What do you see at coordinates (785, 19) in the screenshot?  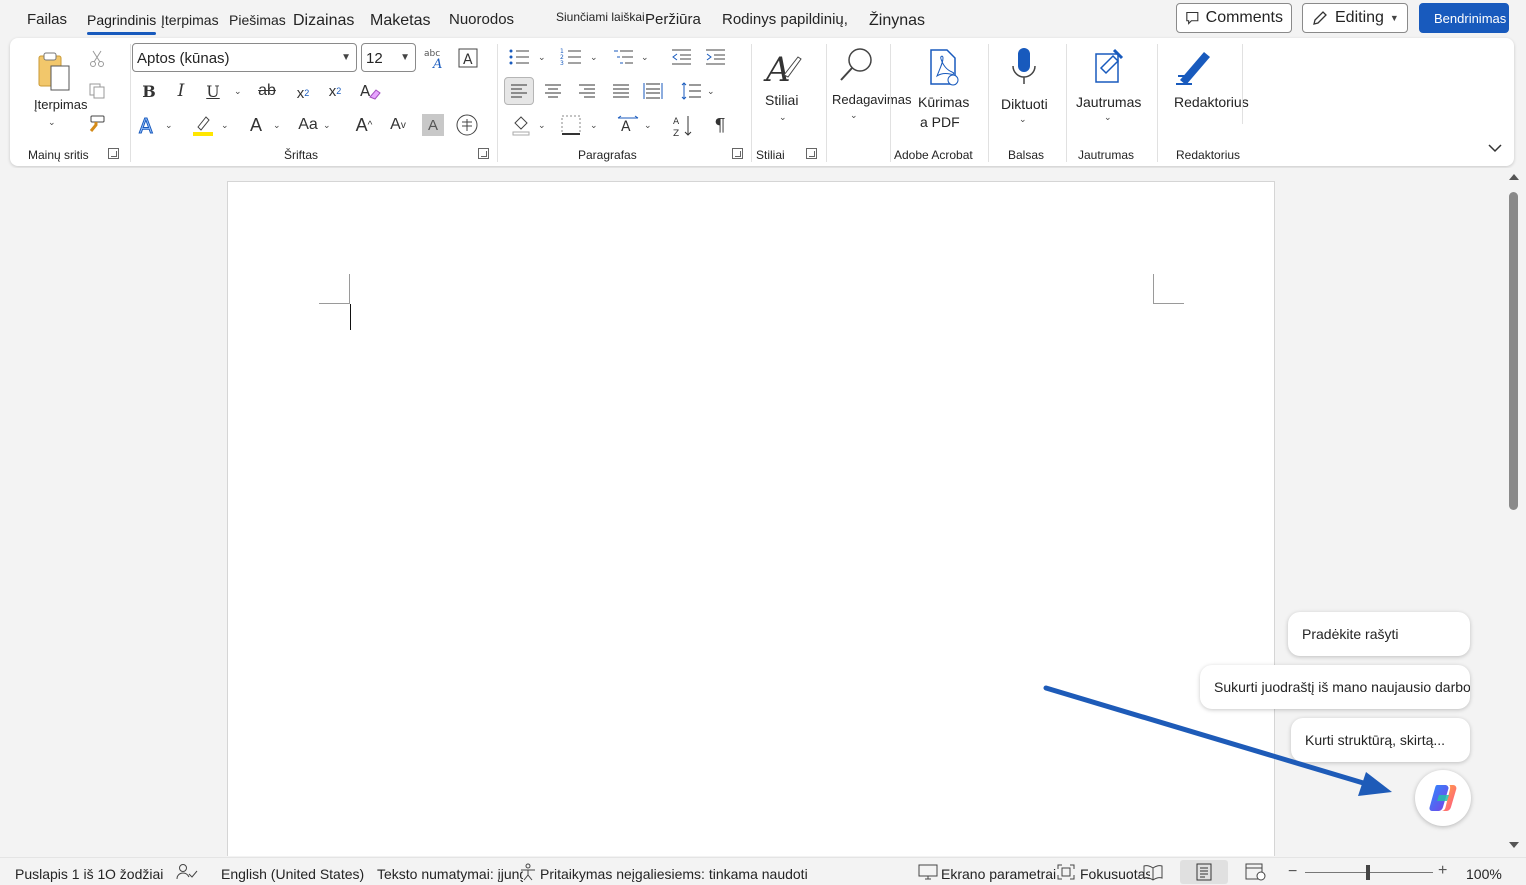 I see `tab-view: Rodinys papildinių,` at bounding box center [785, 19].